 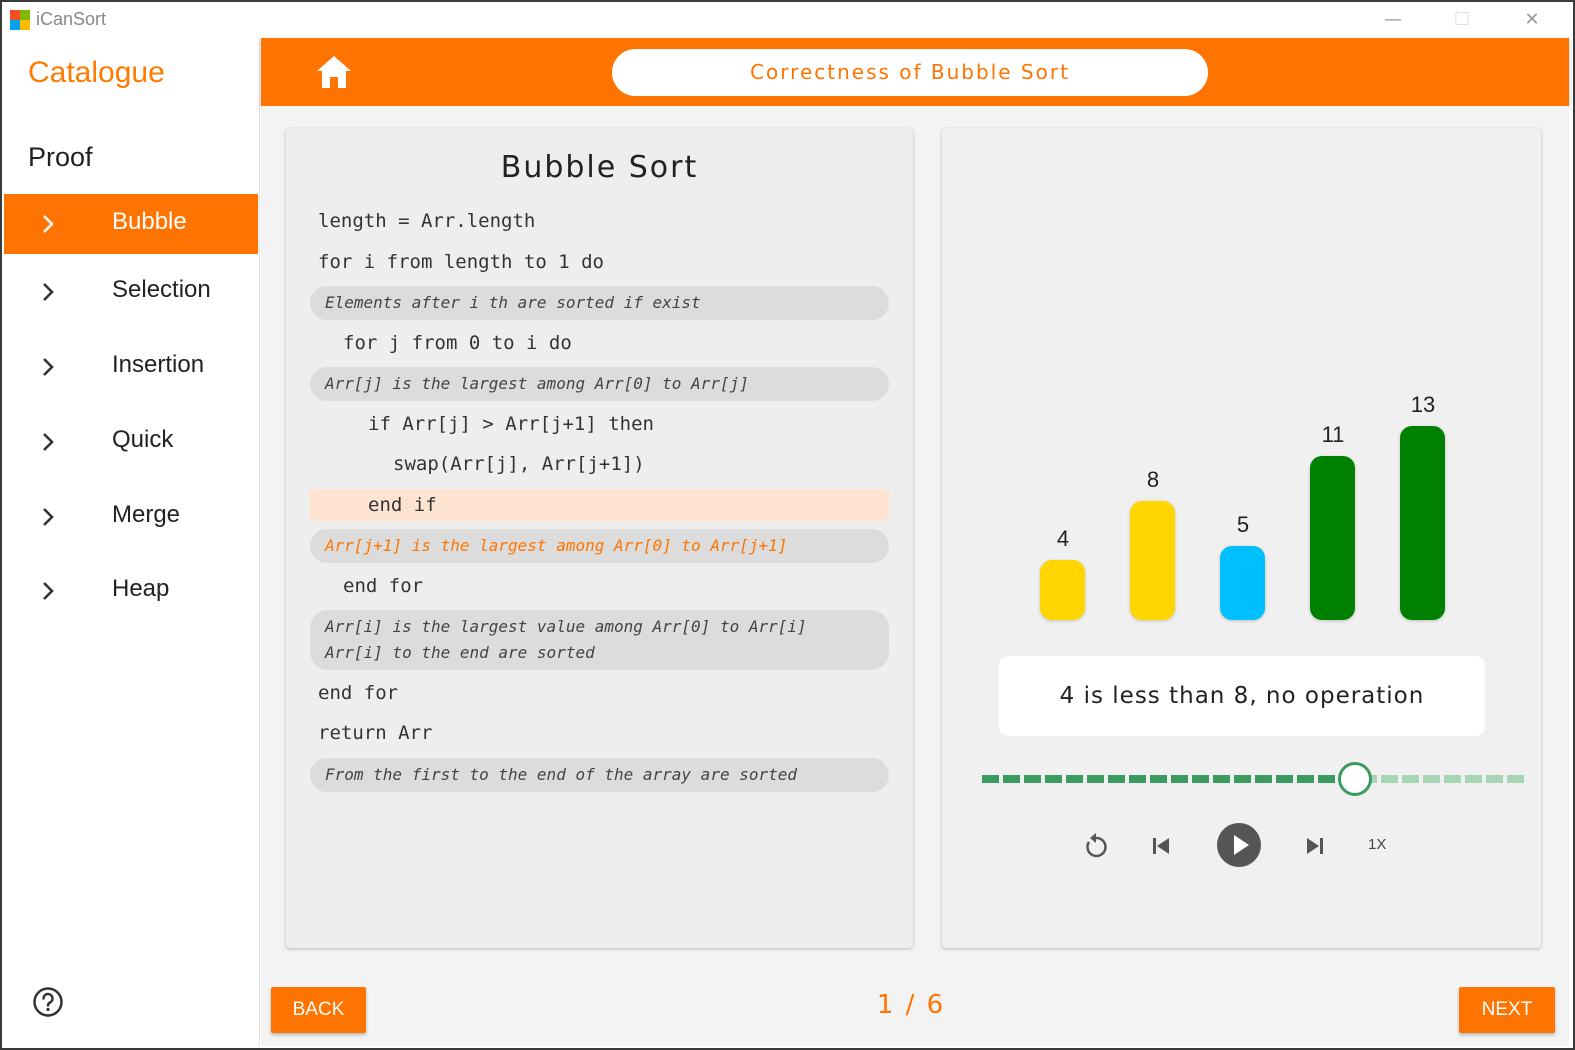 What do you see at coordinates (1243, 524) in the screenshot?
I see `bar-value-label: 5` at bounding box center [1243, 524].